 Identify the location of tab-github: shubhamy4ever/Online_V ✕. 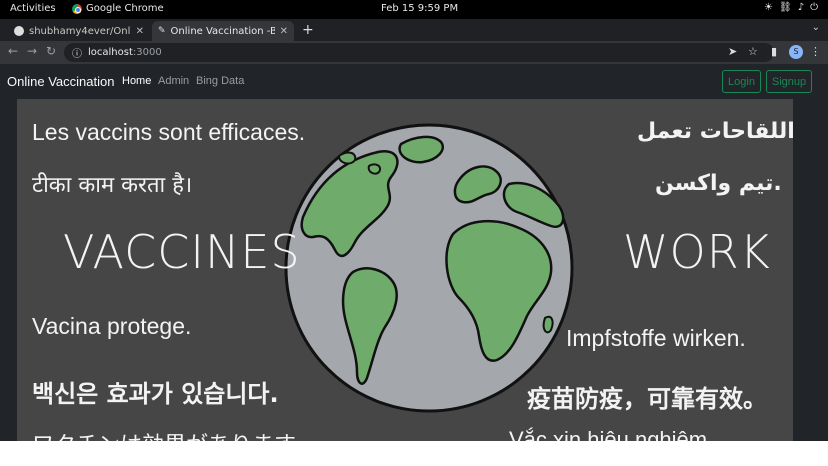
(79, 31).